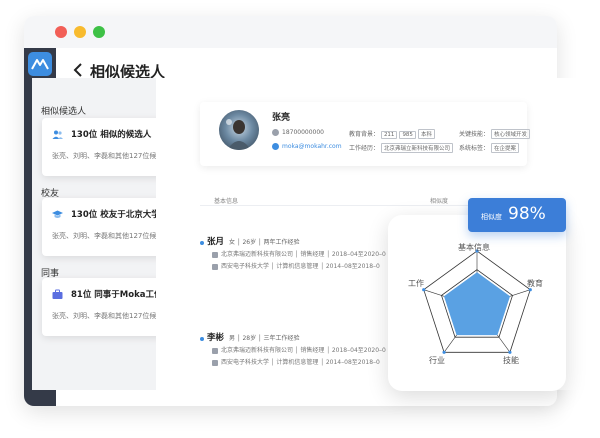  Describe the element at coordinates (281, 118) in the screenshot. I see `candidate-name: 张亮` at that location.